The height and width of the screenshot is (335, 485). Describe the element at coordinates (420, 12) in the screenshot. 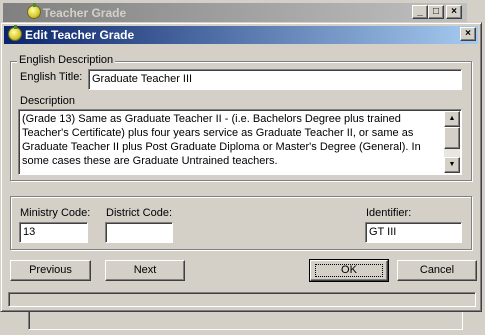

I see `minimize-button: _` at that location.